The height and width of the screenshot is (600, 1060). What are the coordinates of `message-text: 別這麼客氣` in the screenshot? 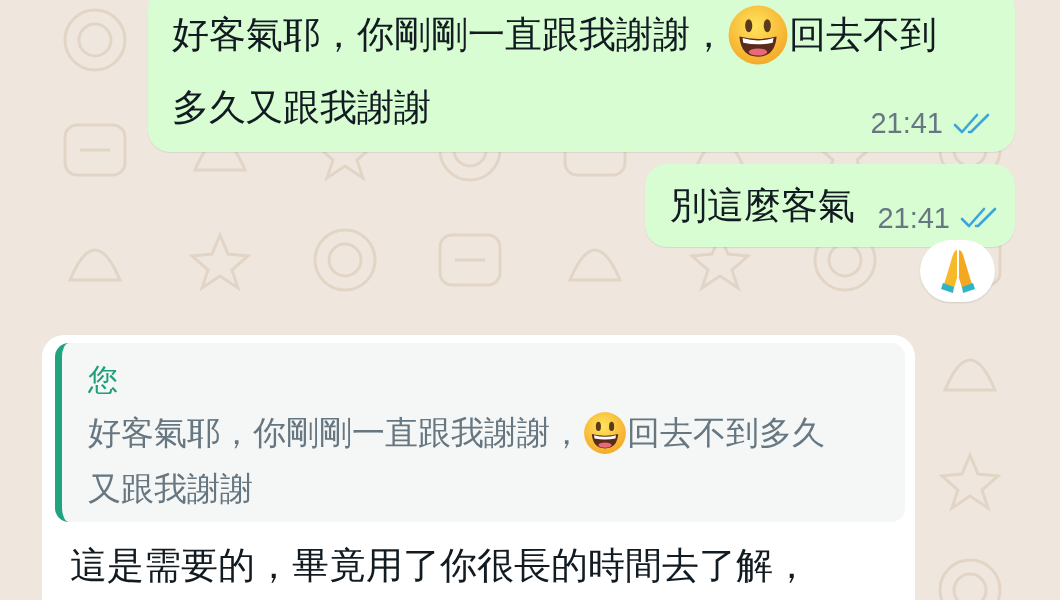 It's located at (763, 205).